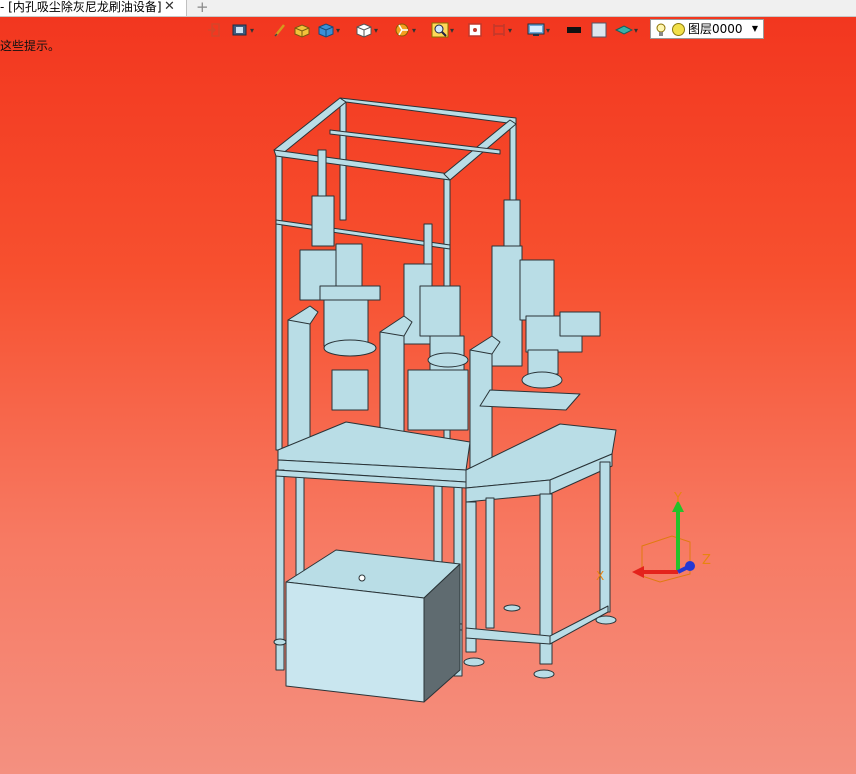 The image size is (856, 774). Describe the element at coordinates (485, 29) in the screenshot. I see `view-toolbar: ▾ ▾ ▾ ▾ ▾ ▾ ▾ ▾ 图层0000 ▼` at that location.